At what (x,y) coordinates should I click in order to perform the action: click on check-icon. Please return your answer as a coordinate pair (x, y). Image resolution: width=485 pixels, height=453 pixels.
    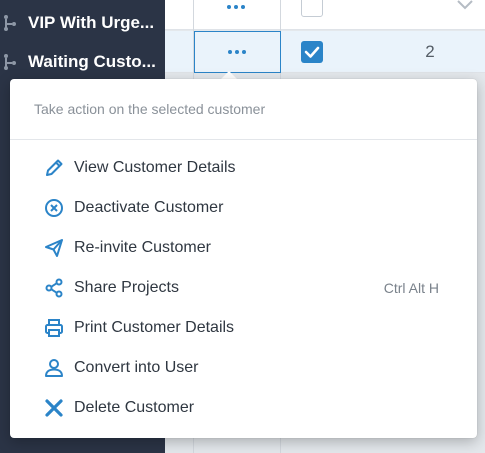
    Looking at the image, I should click on (312, 52).